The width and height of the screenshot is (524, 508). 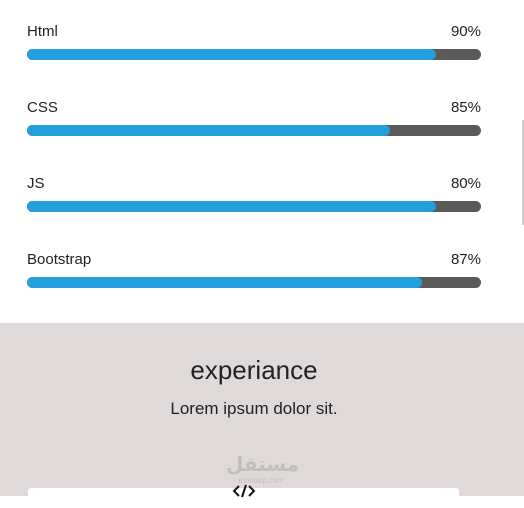 I want to click on skill-percent: 85%, so click(x=465, y=107).